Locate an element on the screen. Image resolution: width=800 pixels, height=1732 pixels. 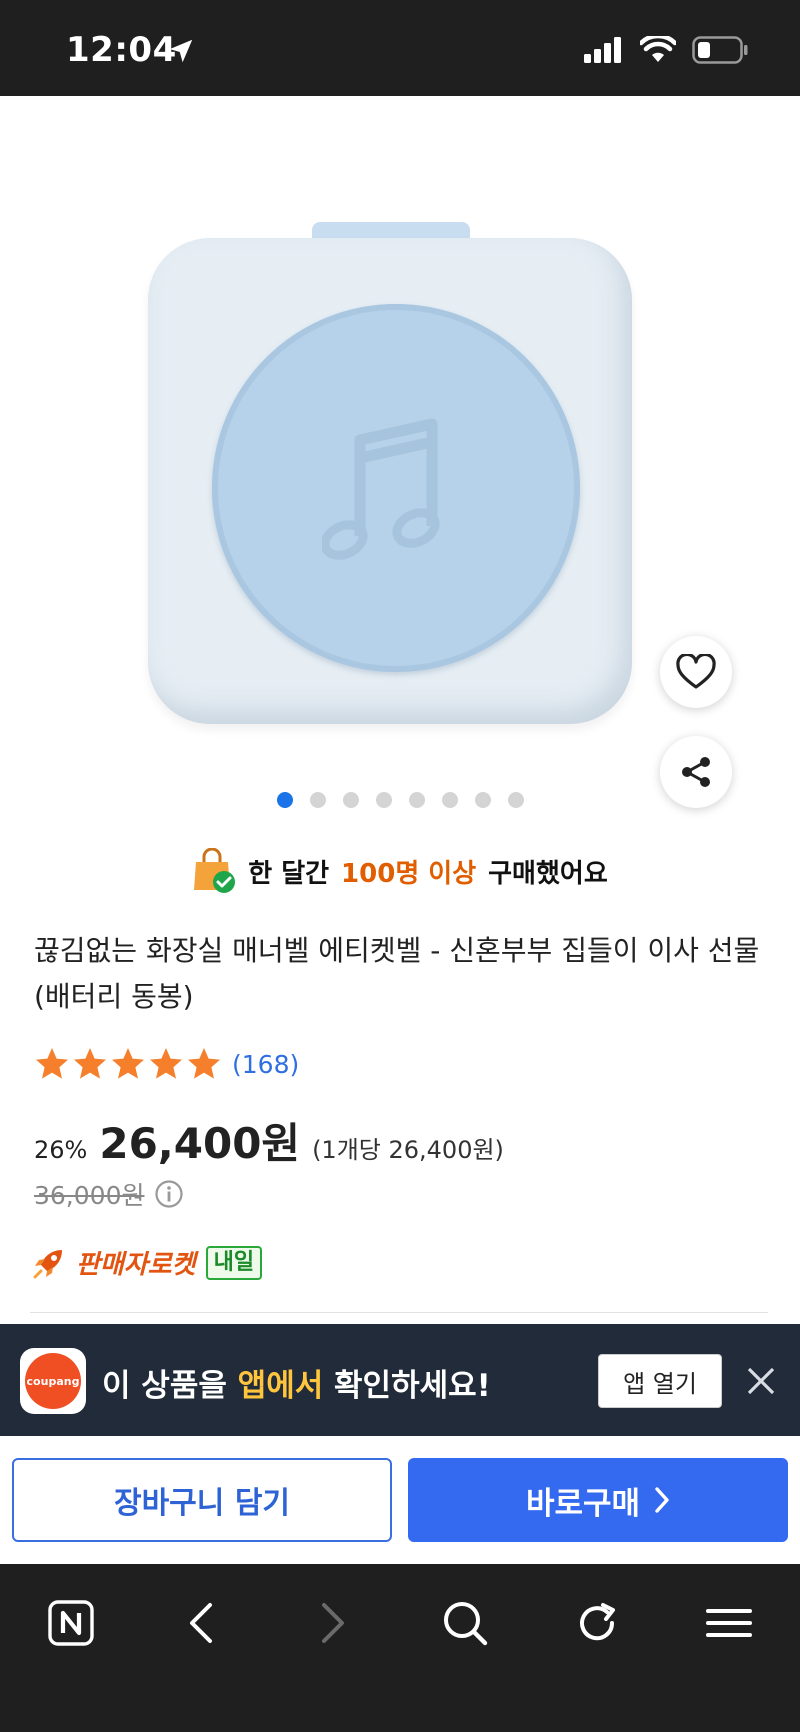
music-note-icon is located at coordinates (381, 489).